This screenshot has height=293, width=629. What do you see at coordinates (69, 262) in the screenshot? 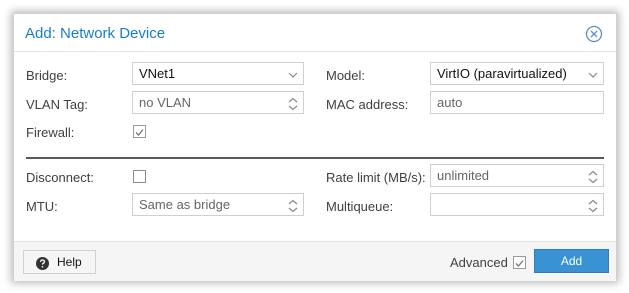
I see `help-button-label: Help` at bounding box center [69, 262].